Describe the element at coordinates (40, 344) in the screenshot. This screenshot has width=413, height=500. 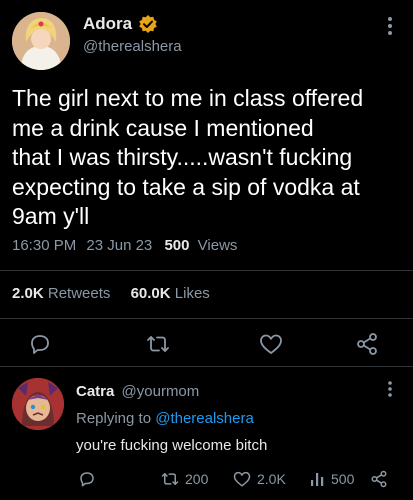
I see `reply-icon` at that location.